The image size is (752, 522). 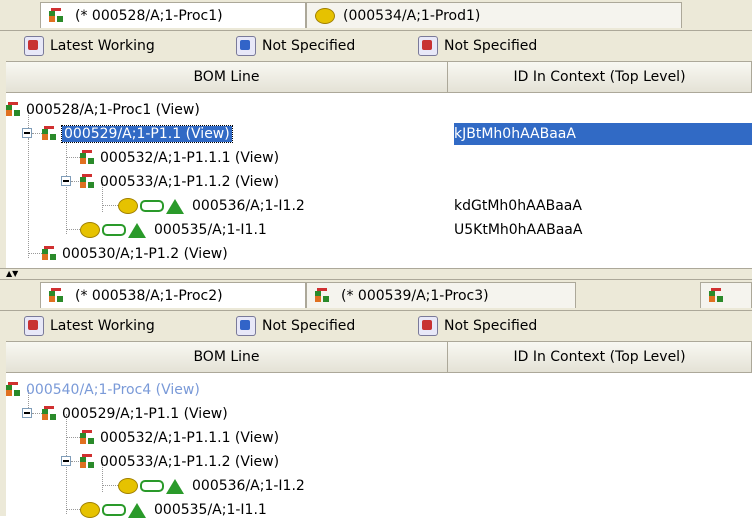 I want to click on tab-label: (000534/A;1-Prod1), so click(x=412, y=15).